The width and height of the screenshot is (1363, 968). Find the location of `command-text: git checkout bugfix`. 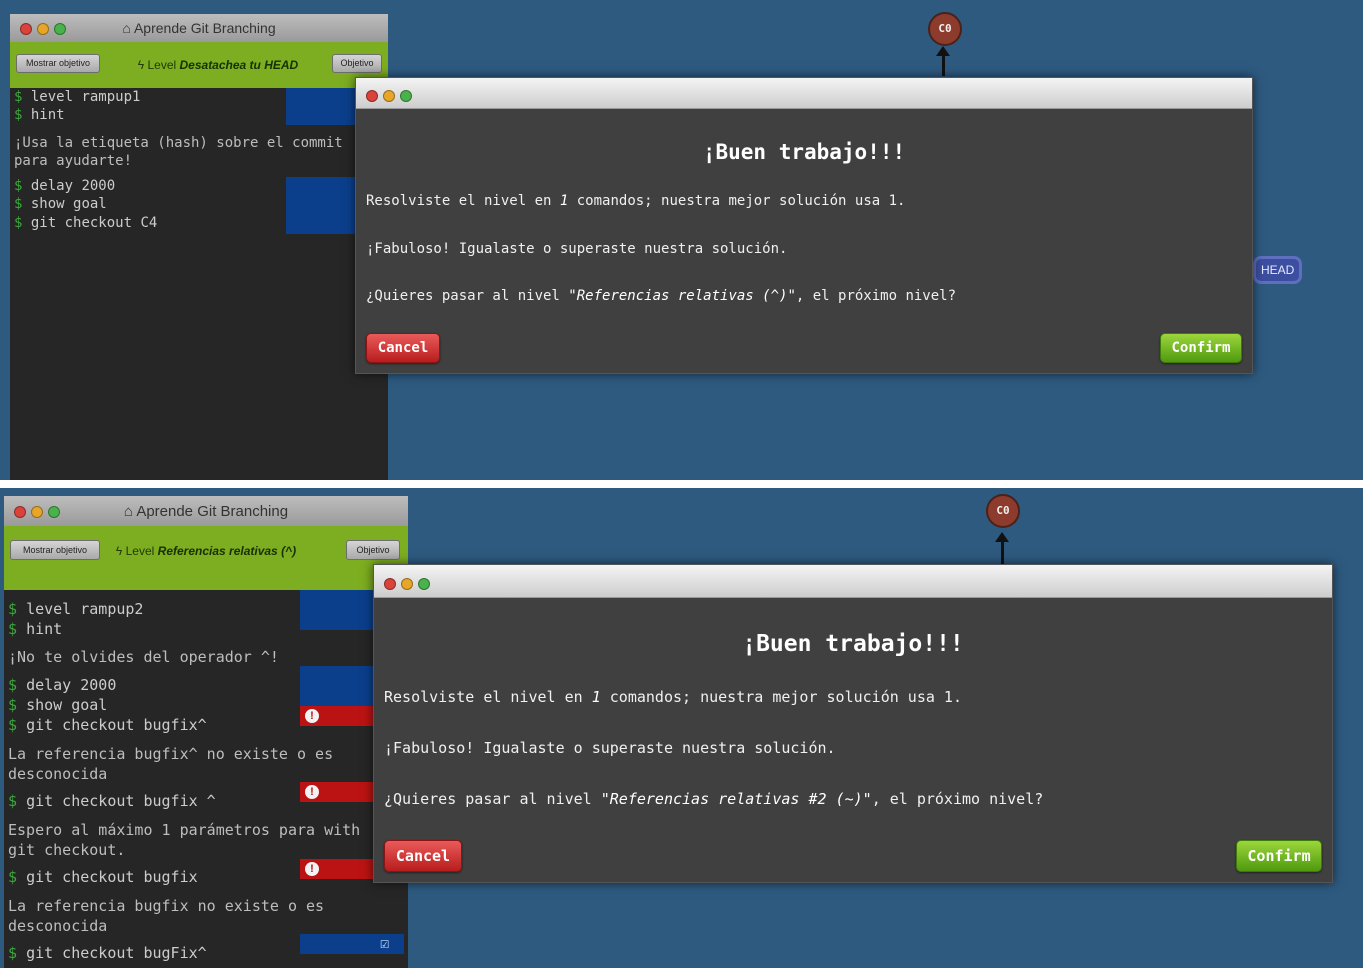

command-text: git checkout bugfix is located at coordinates (112, 877).